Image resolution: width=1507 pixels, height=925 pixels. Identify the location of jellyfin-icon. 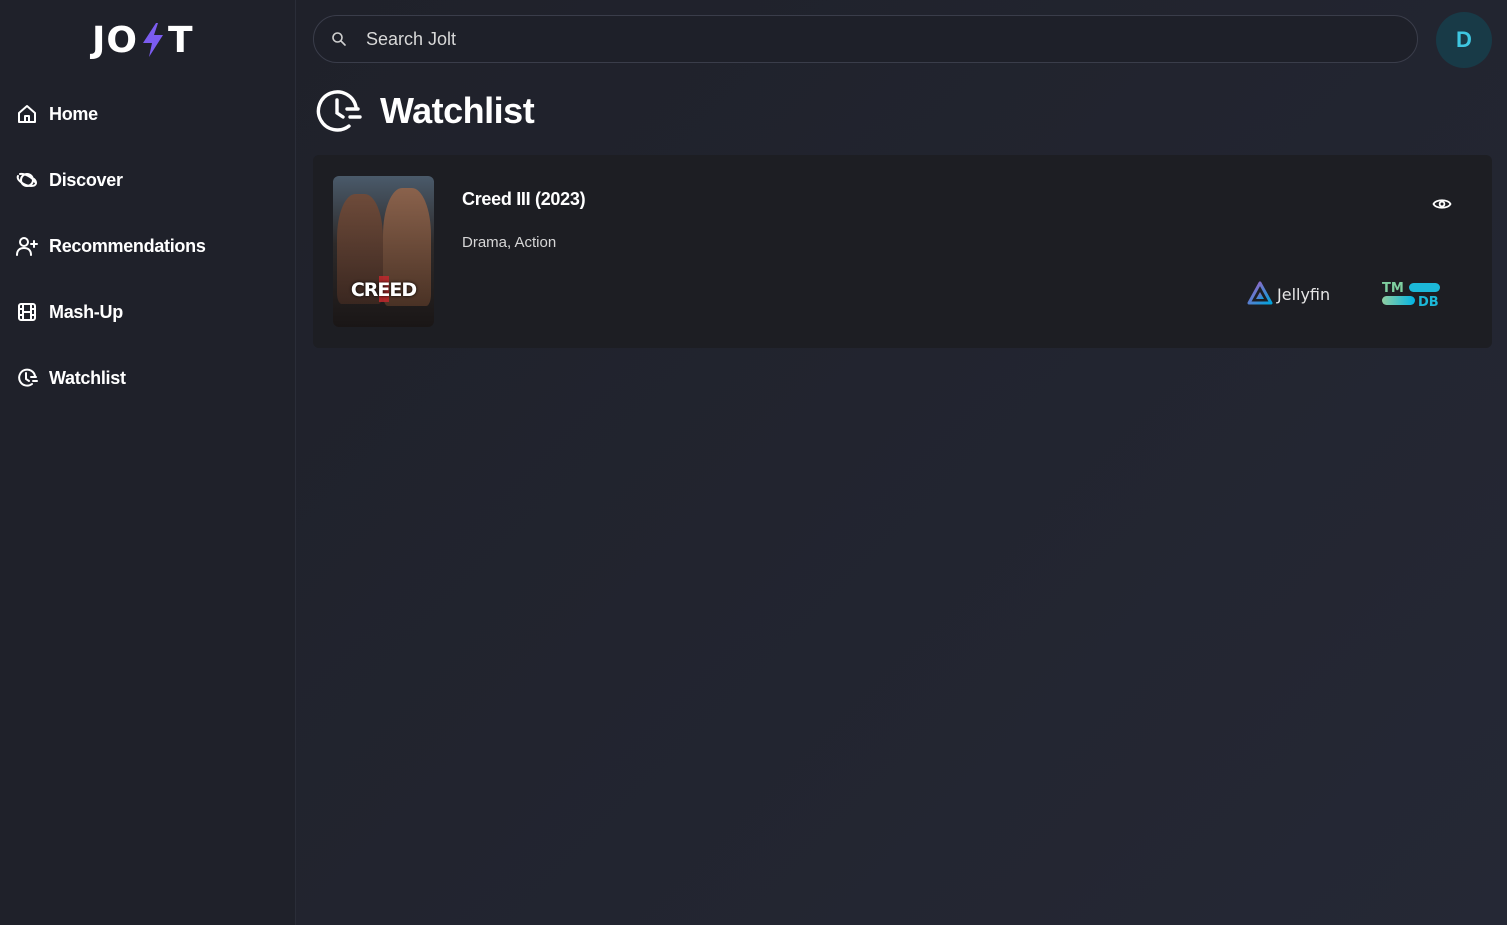
(1260, 294).